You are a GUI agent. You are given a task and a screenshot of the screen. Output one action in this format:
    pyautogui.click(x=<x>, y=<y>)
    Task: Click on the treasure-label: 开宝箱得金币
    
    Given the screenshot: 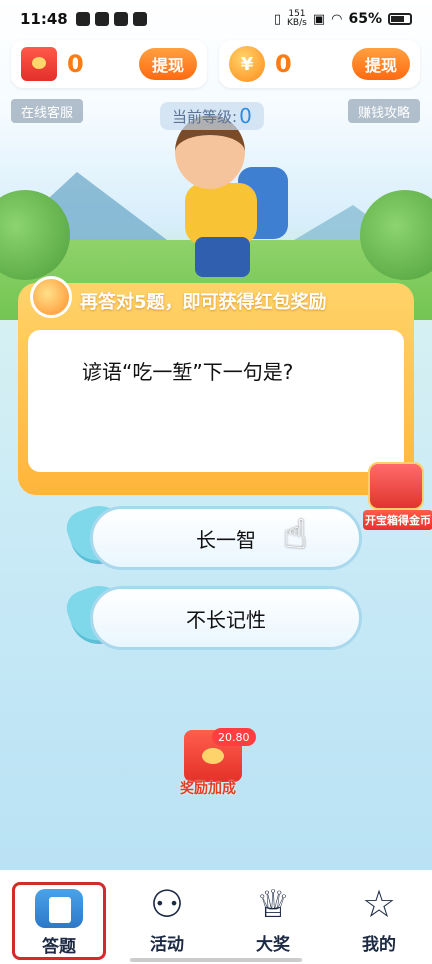 What is the action you would take?
    pyautogui.click(x=397, y=520)
    